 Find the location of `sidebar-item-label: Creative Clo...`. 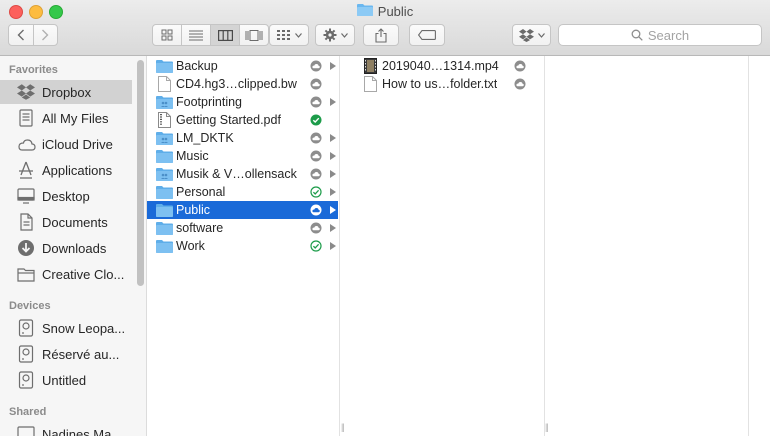

sidebar-item-label: Creative Clo... is located at coordinates (83, 274).